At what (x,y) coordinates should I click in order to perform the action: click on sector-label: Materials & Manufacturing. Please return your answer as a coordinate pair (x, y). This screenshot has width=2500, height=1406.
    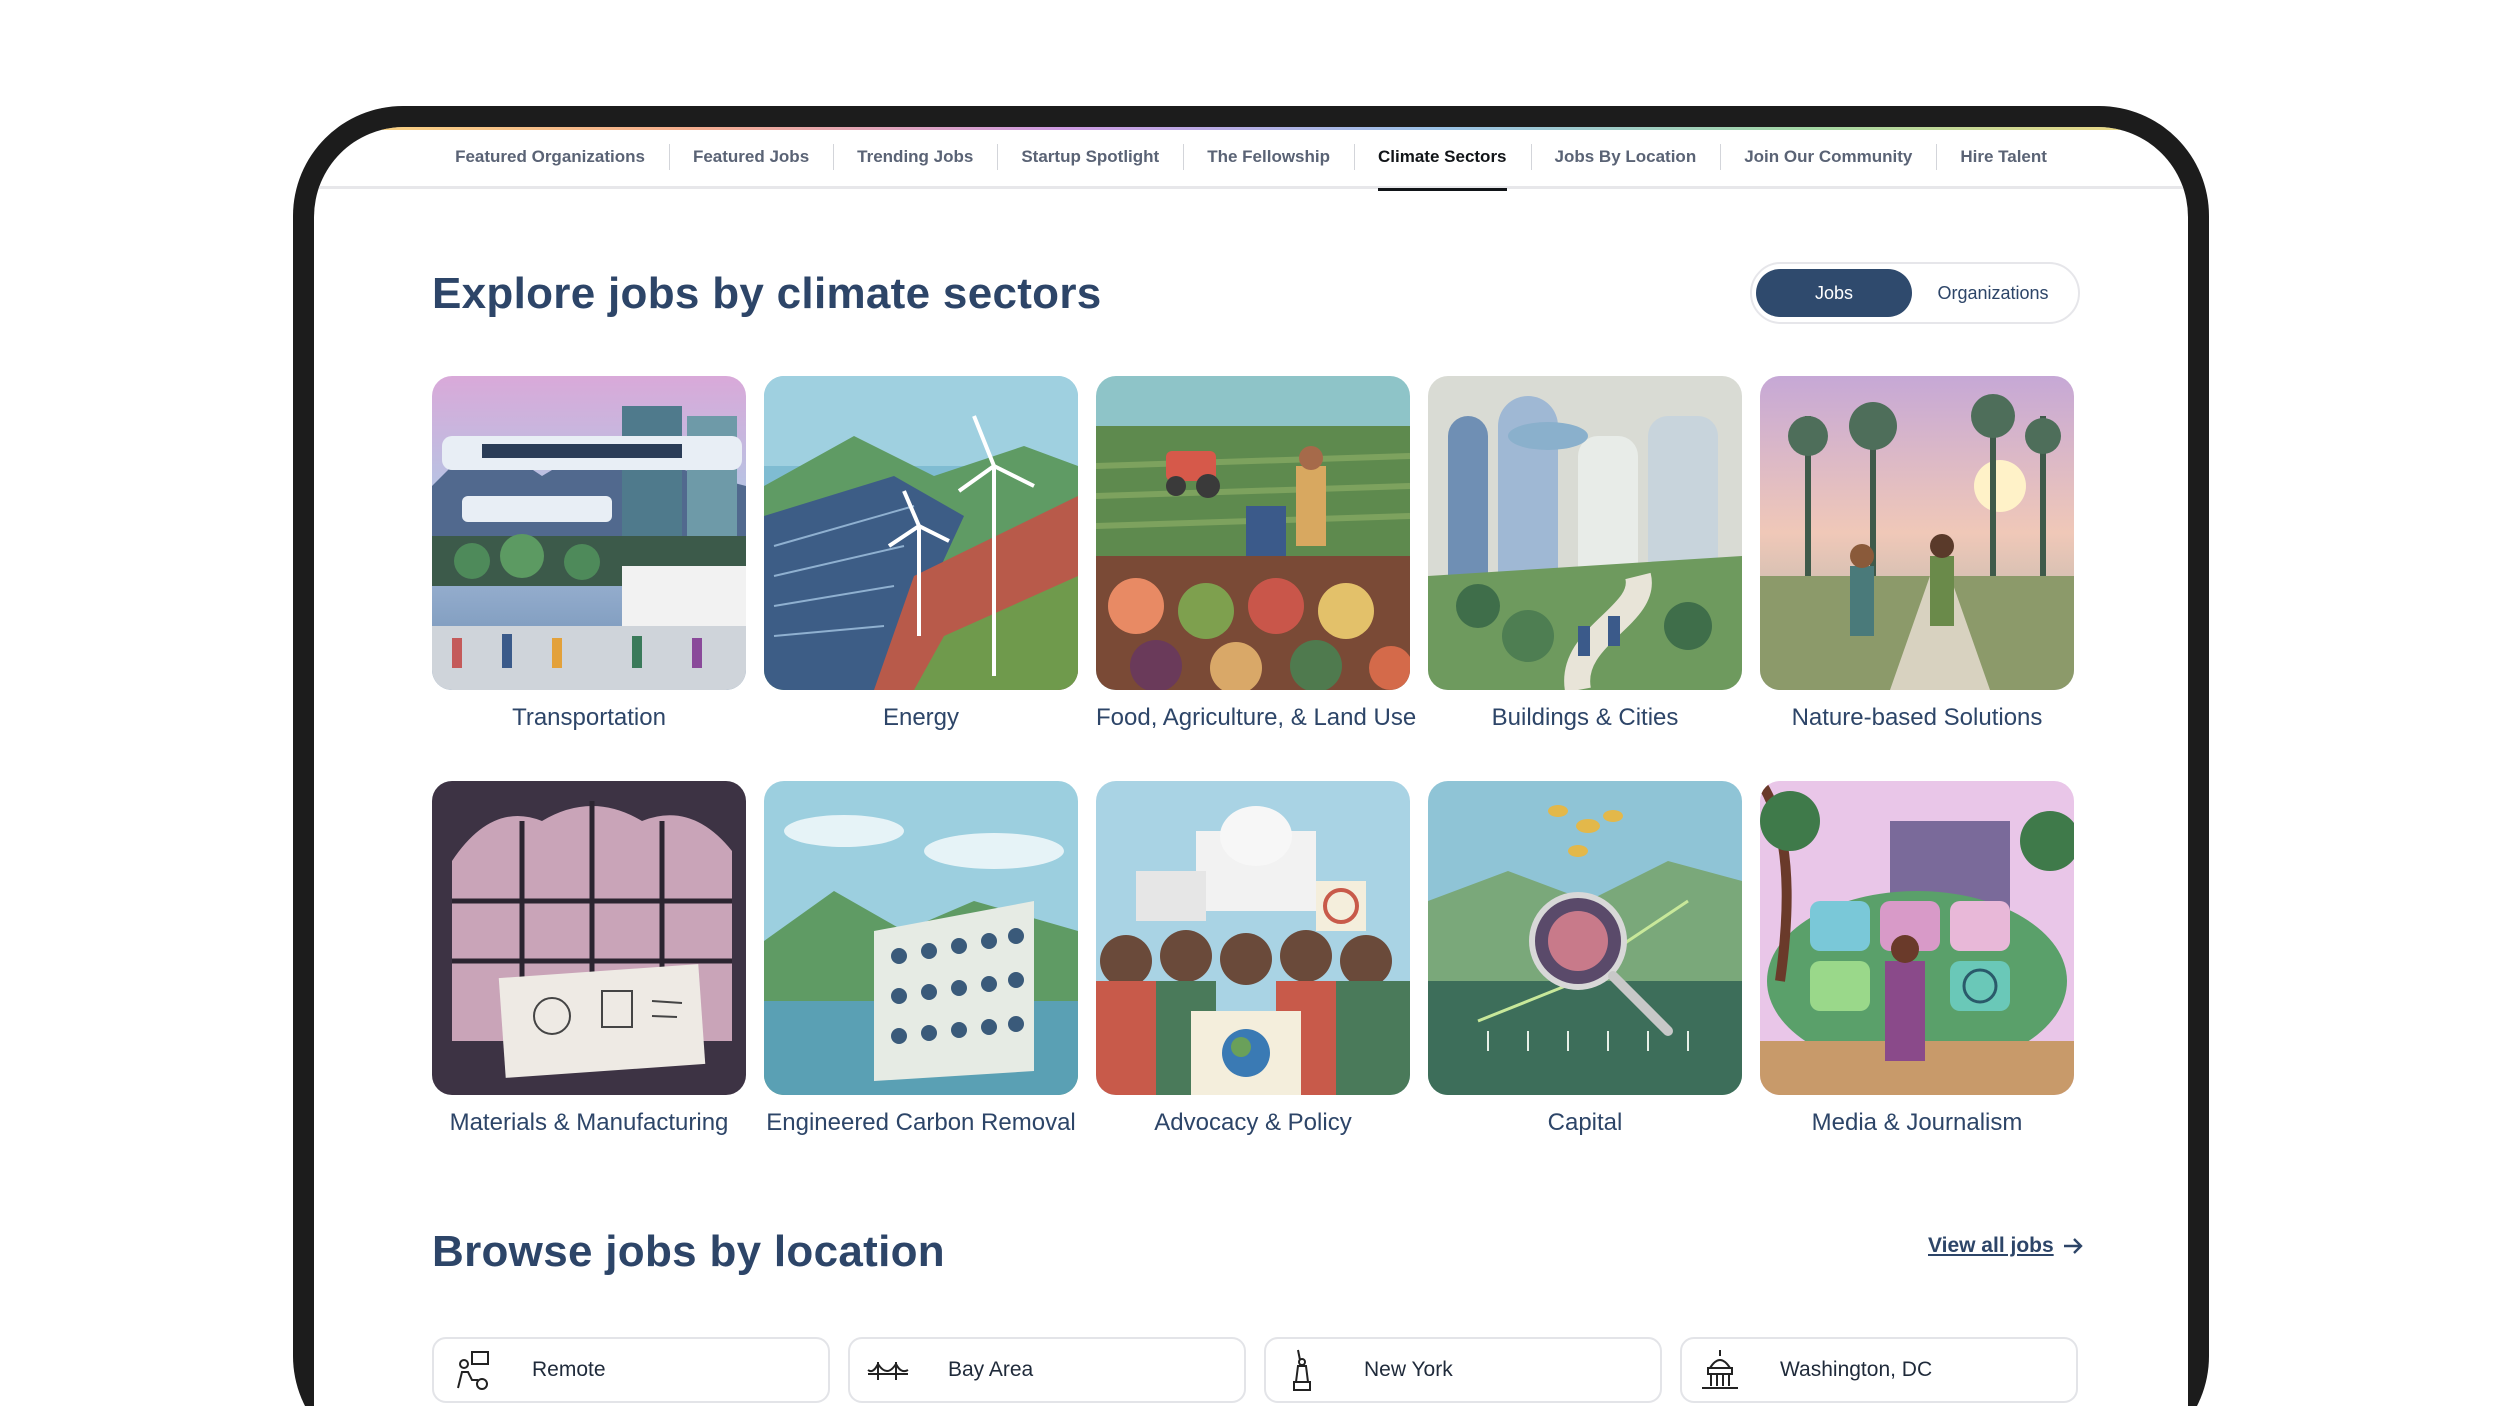
    Looking at the image, I should click on (589, 1122).